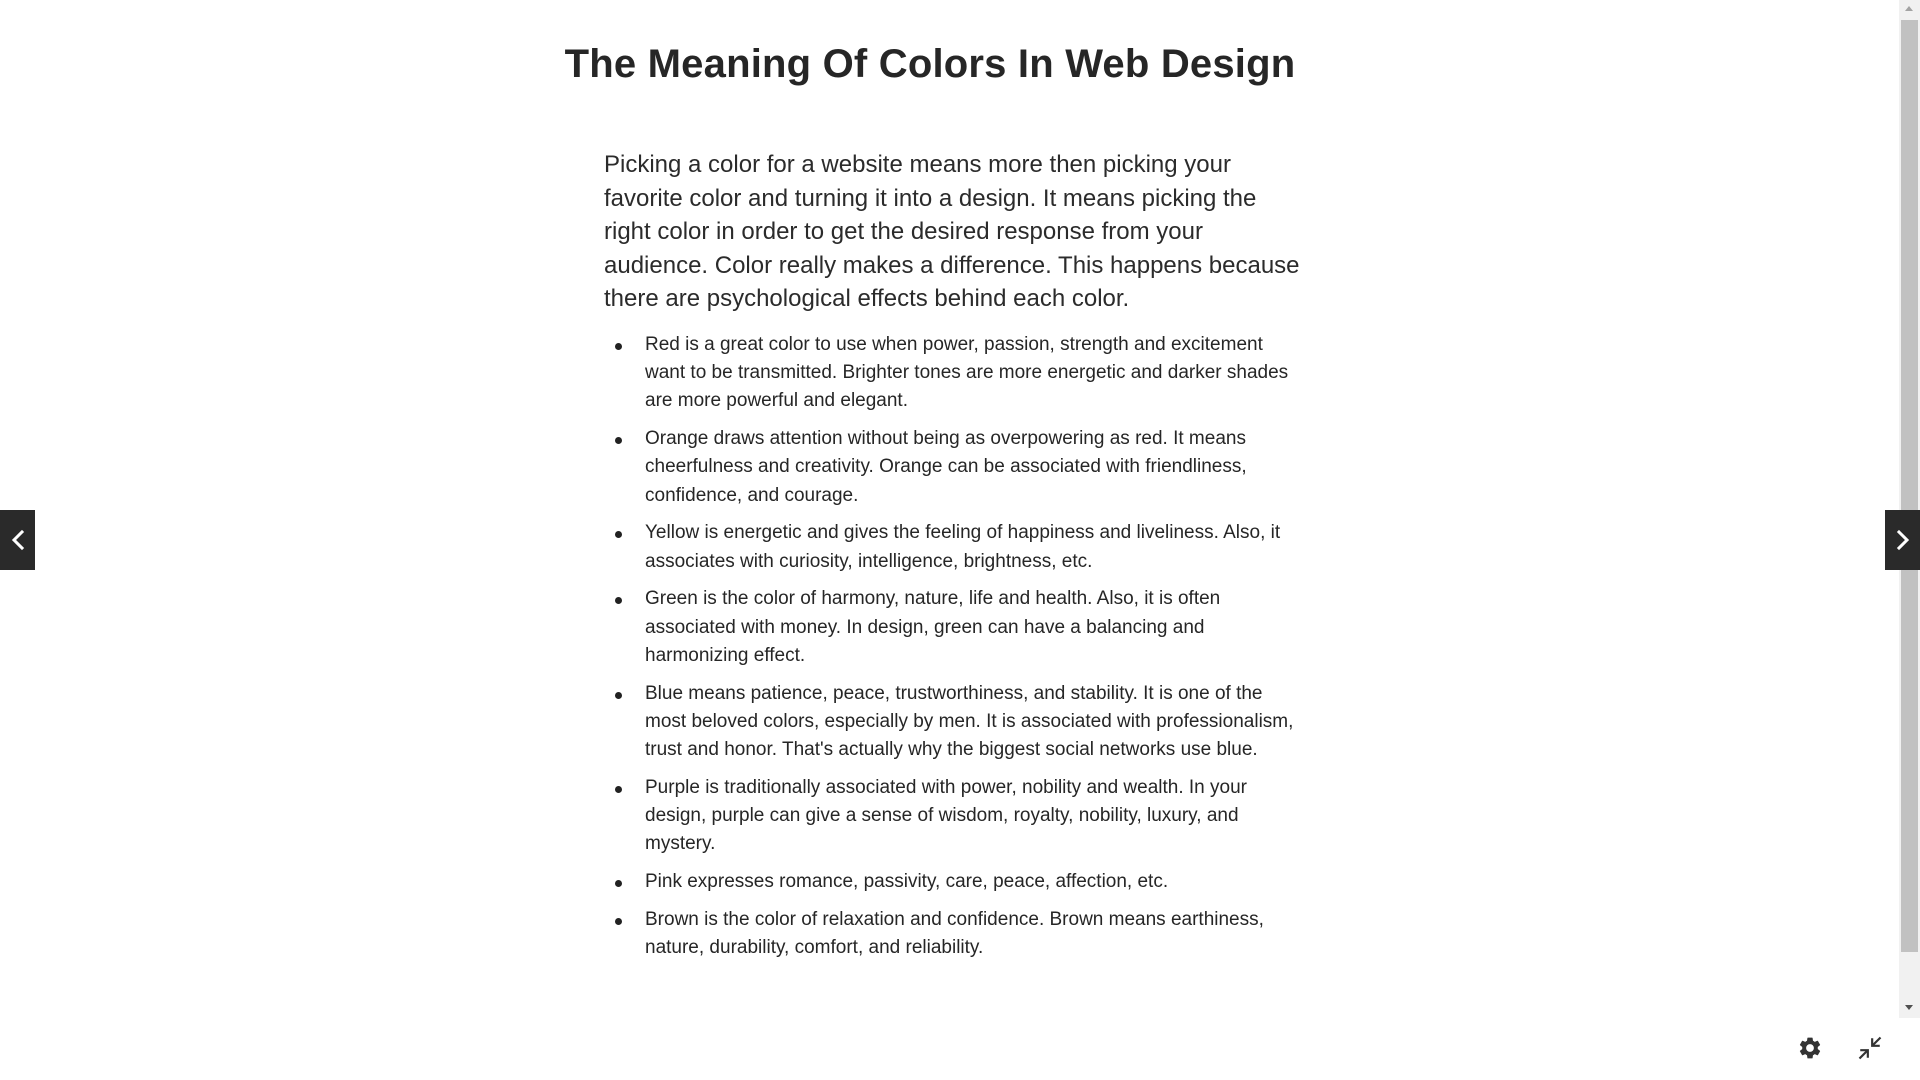  I want to click on scrollbar-thumb, so click(1909, 486).